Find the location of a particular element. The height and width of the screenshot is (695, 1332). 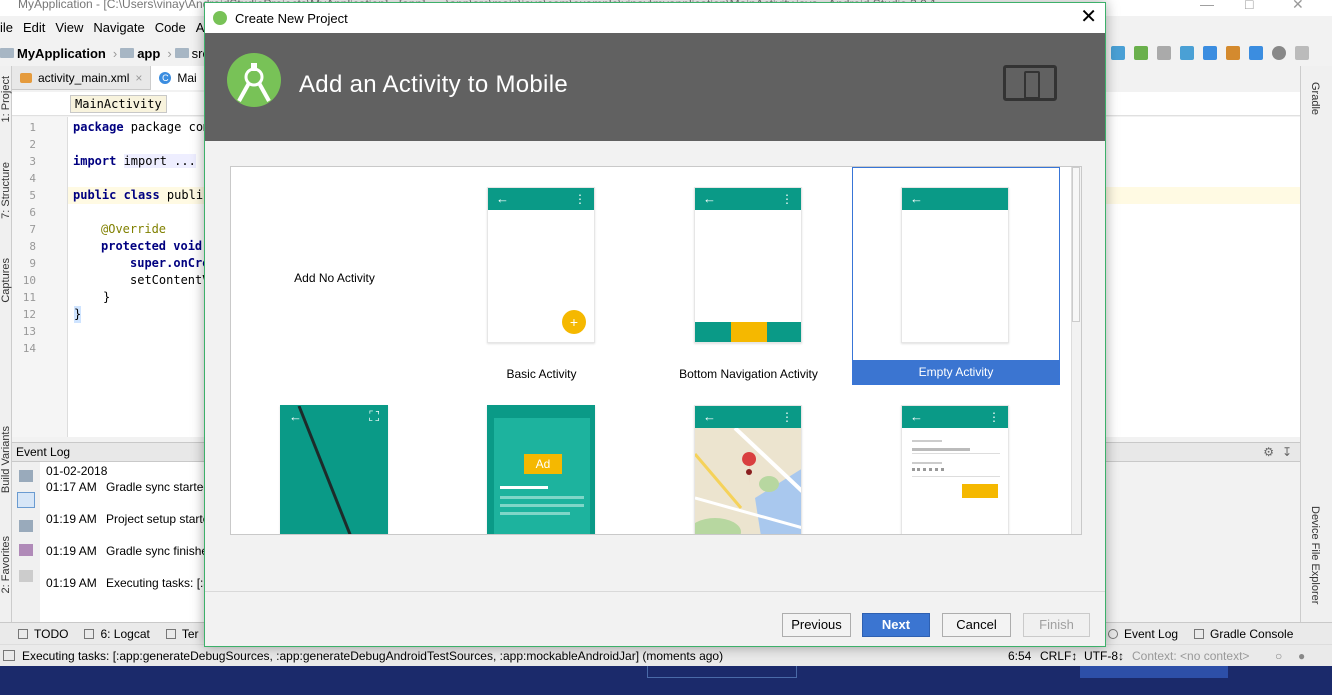

tab-main-activity: C Mai is located at coordinates (178, 77).